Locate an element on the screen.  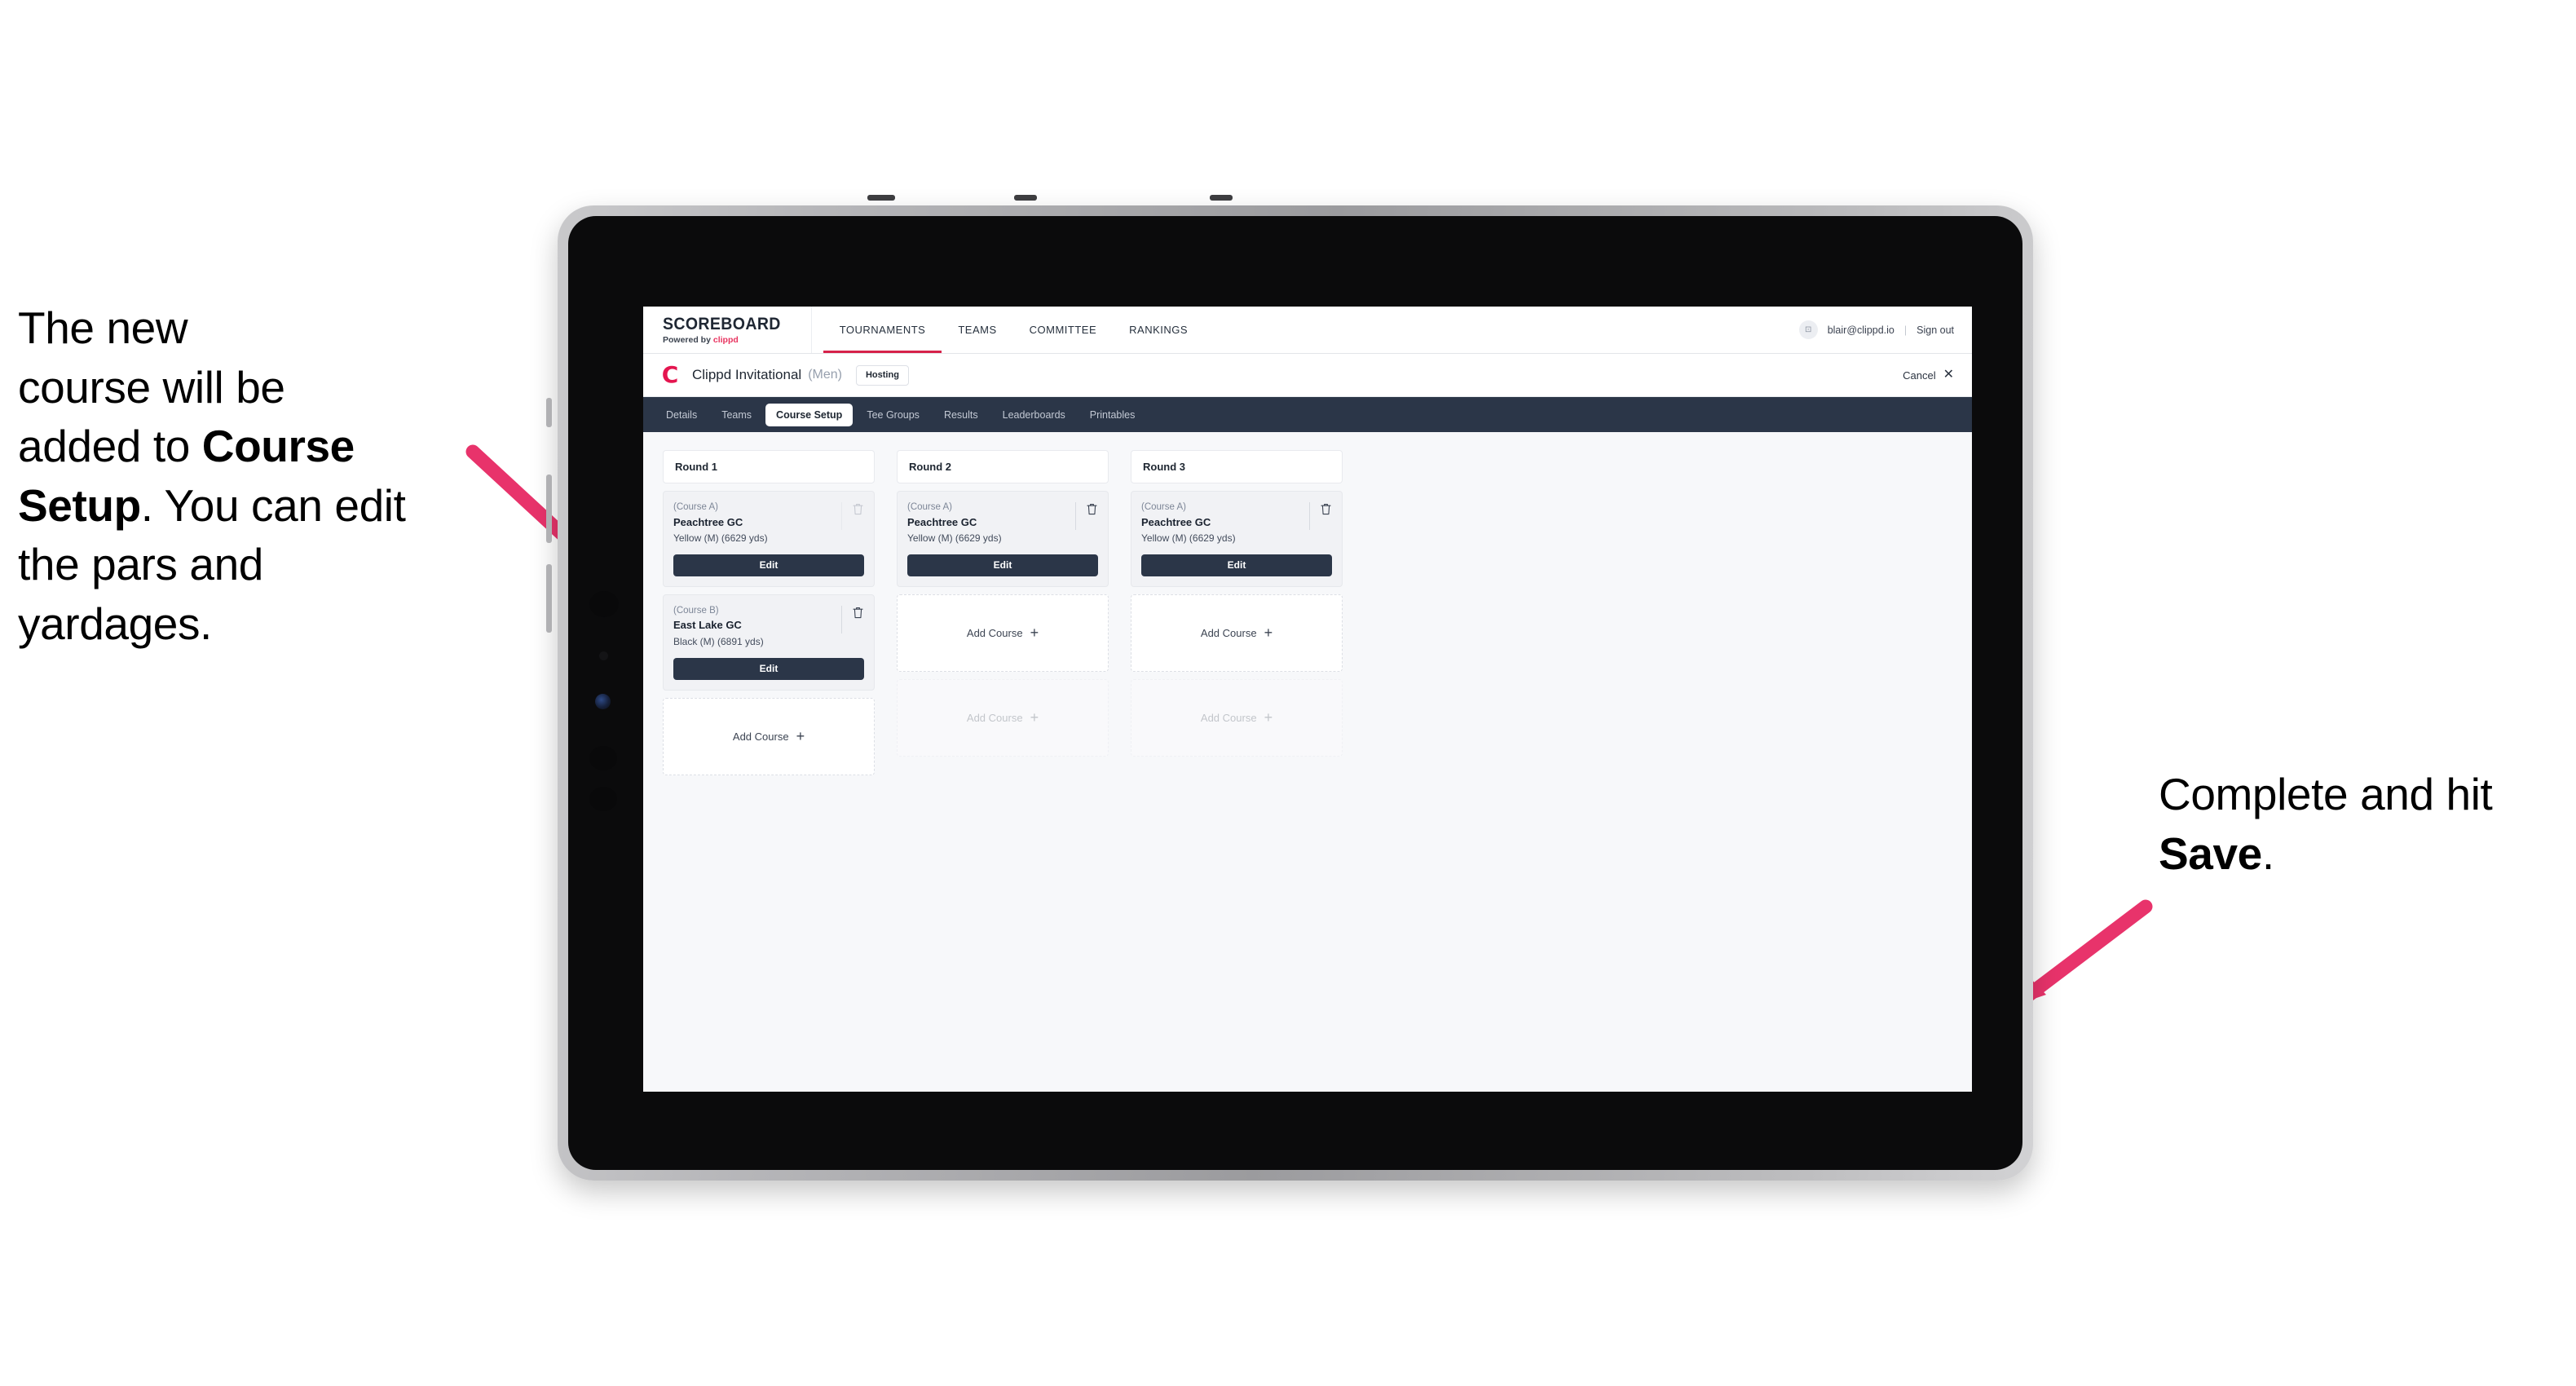
scoreboard-wordmark: SCOREBOARD is located at coordinates (722, 324).